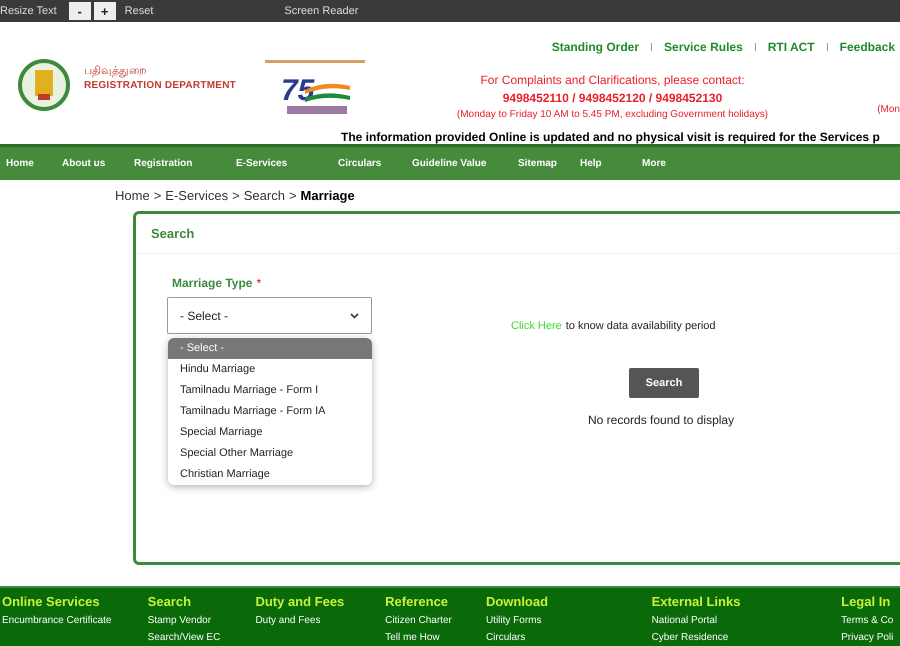 The width and height of the screenshot is (900, 646). What do you see at coordinates (259, 283) in the screenshot?
I see `required-mark: *` at bounding box center [259, 283].